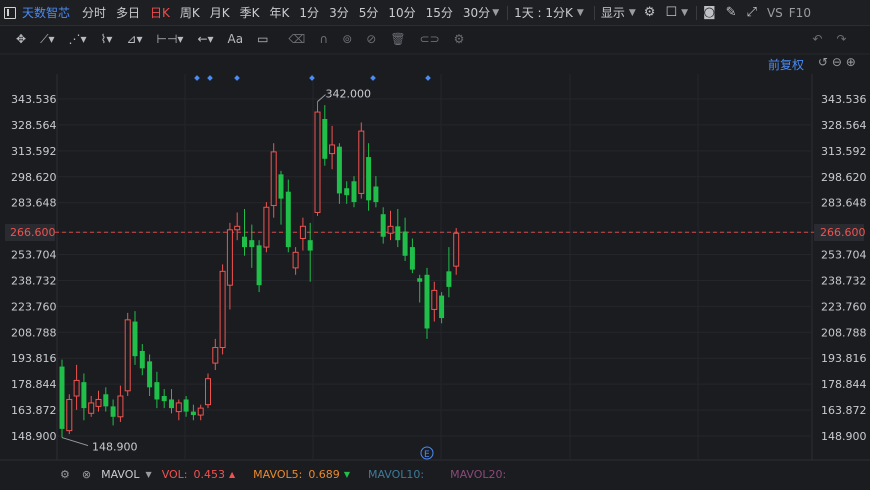 This screenshot has width=870, height=490. I want to click on y-axis-label-left: 343.536, so click(34, 99).